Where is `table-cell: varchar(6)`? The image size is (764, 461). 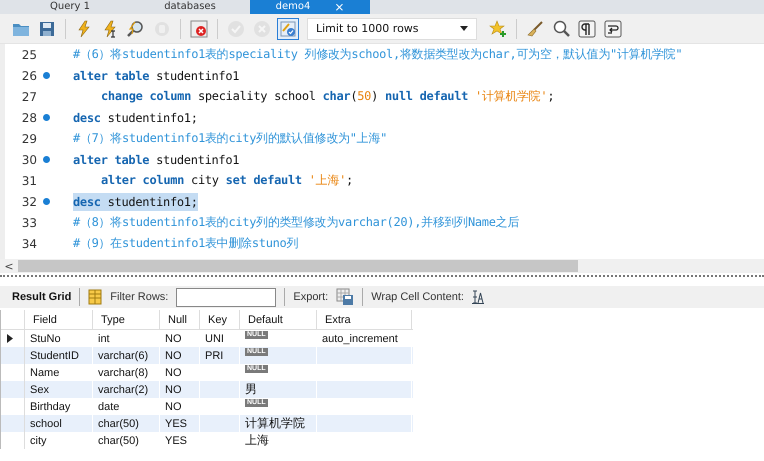 table-cell: varchar(6) is located at coordinates (126, 355).